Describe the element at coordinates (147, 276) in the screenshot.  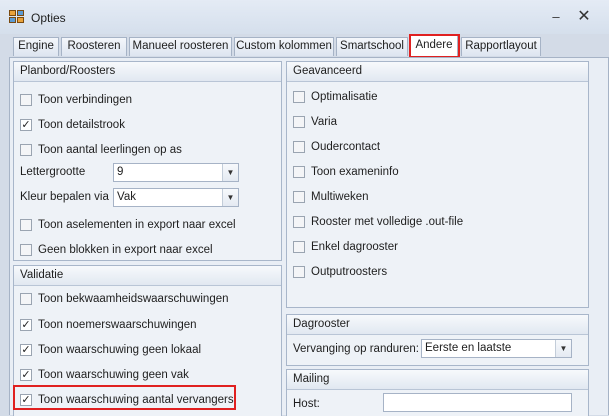
I see `group-validatie-header: Validatie` at that location.